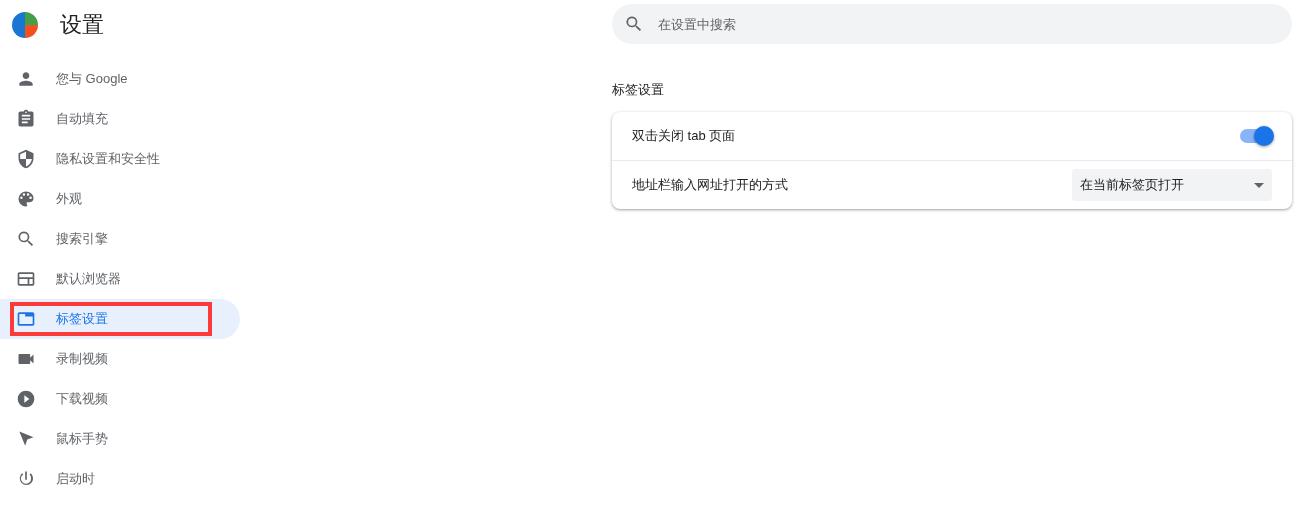  I want to click on page-title: 设置, so click(82, 25).